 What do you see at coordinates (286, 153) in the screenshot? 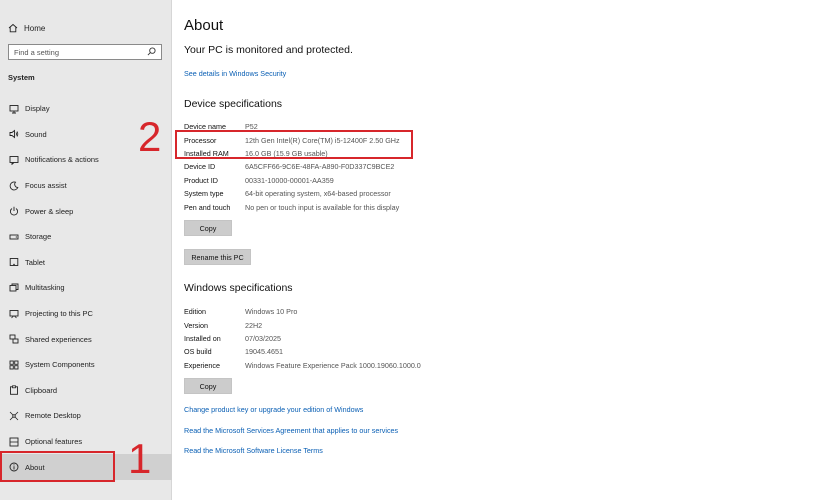
I see `spec-value: 16.0 GB (15.9 GB usable)` at bounding box center [286, 153].